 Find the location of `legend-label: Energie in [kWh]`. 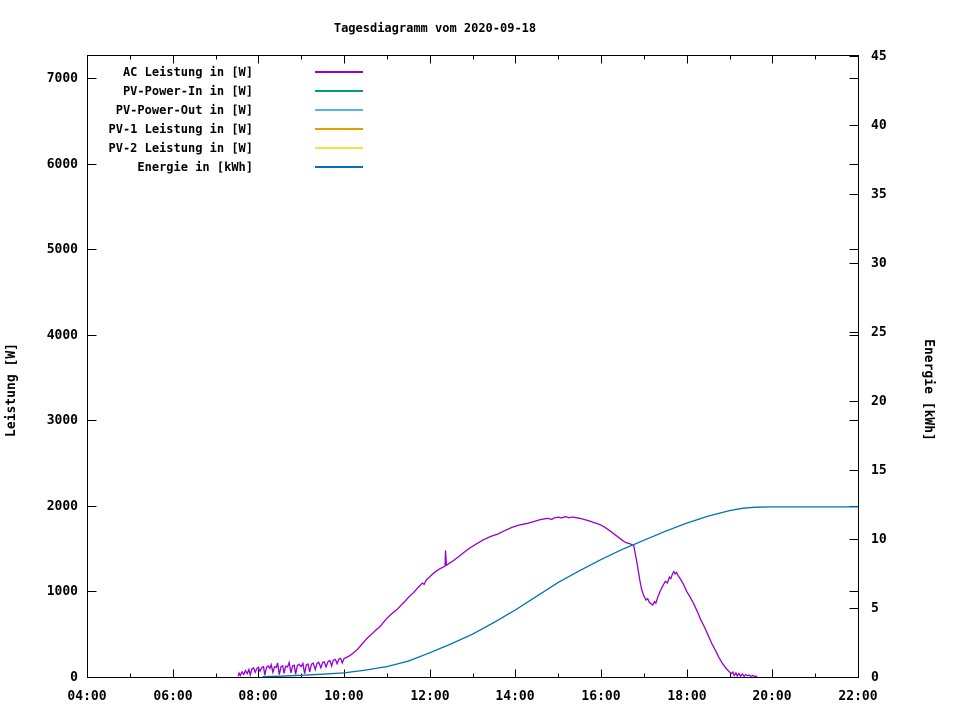

legend-label: Energie in [kWh] is located at coordinates (195, 167).